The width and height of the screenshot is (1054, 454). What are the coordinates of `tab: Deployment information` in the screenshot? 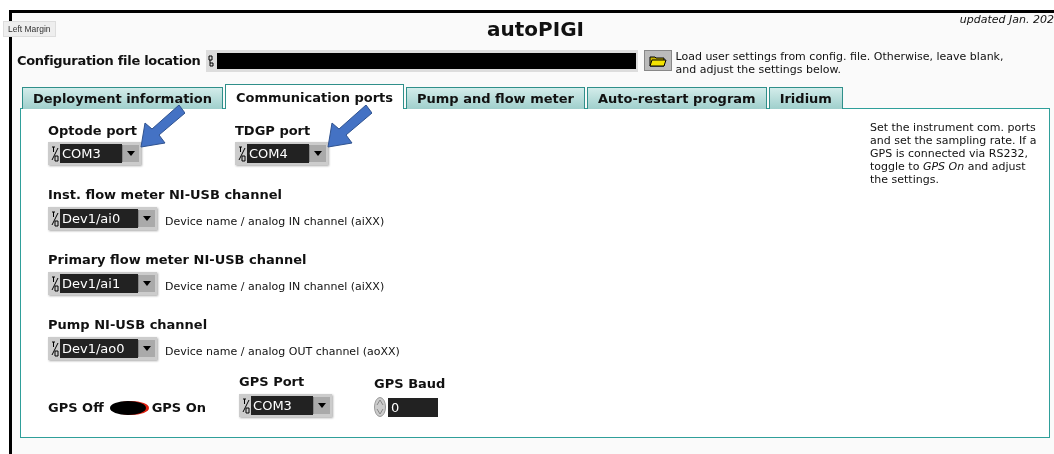 It's located at (123, 98).